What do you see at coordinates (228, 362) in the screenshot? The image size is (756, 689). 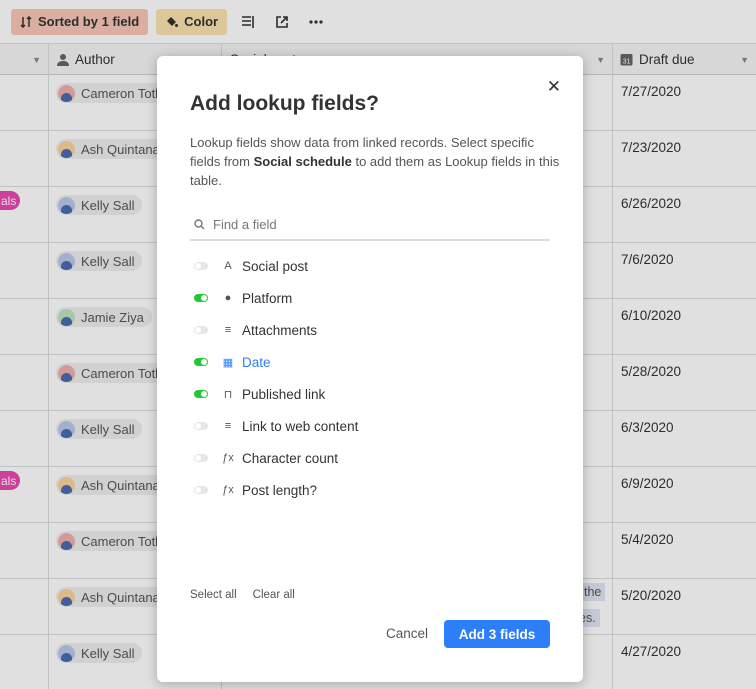 I see `calendar-icon: ▦` at bounding box center [228, 362].